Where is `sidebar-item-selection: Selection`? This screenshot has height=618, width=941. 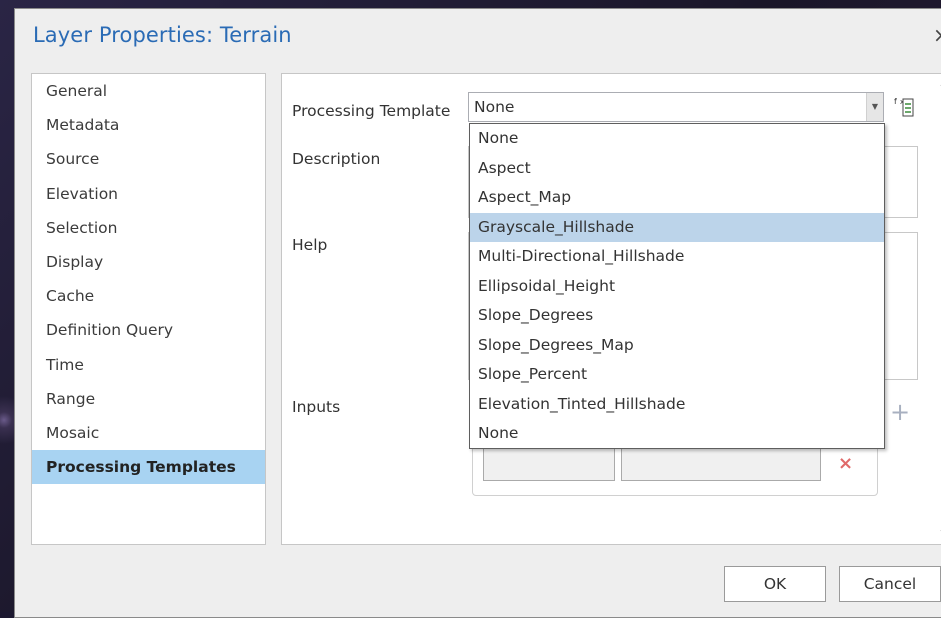 sidebar-item-selection: Selection is located at coordinates (148, 228).